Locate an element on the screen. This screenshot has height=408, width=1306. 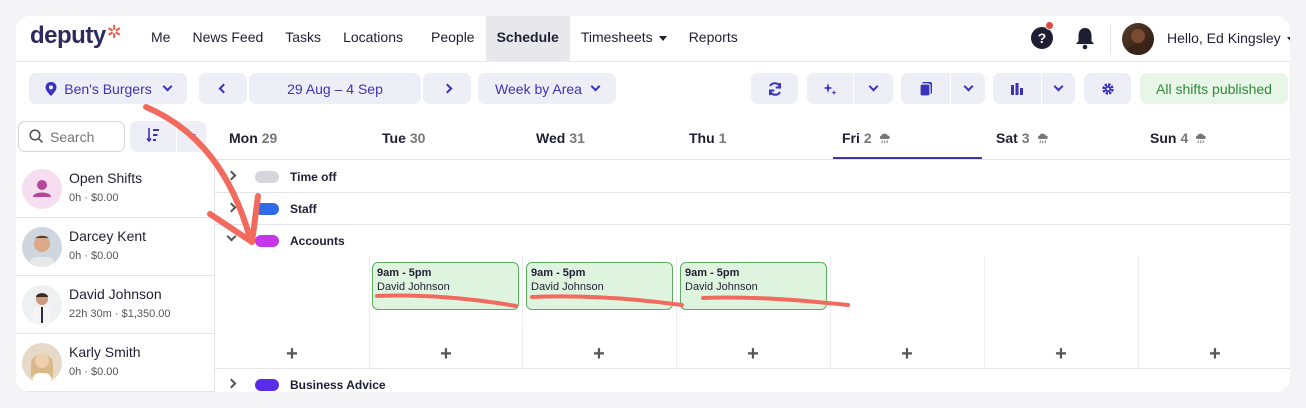
shift-time: 9am - 5pm is located at coordinates (712, 273).